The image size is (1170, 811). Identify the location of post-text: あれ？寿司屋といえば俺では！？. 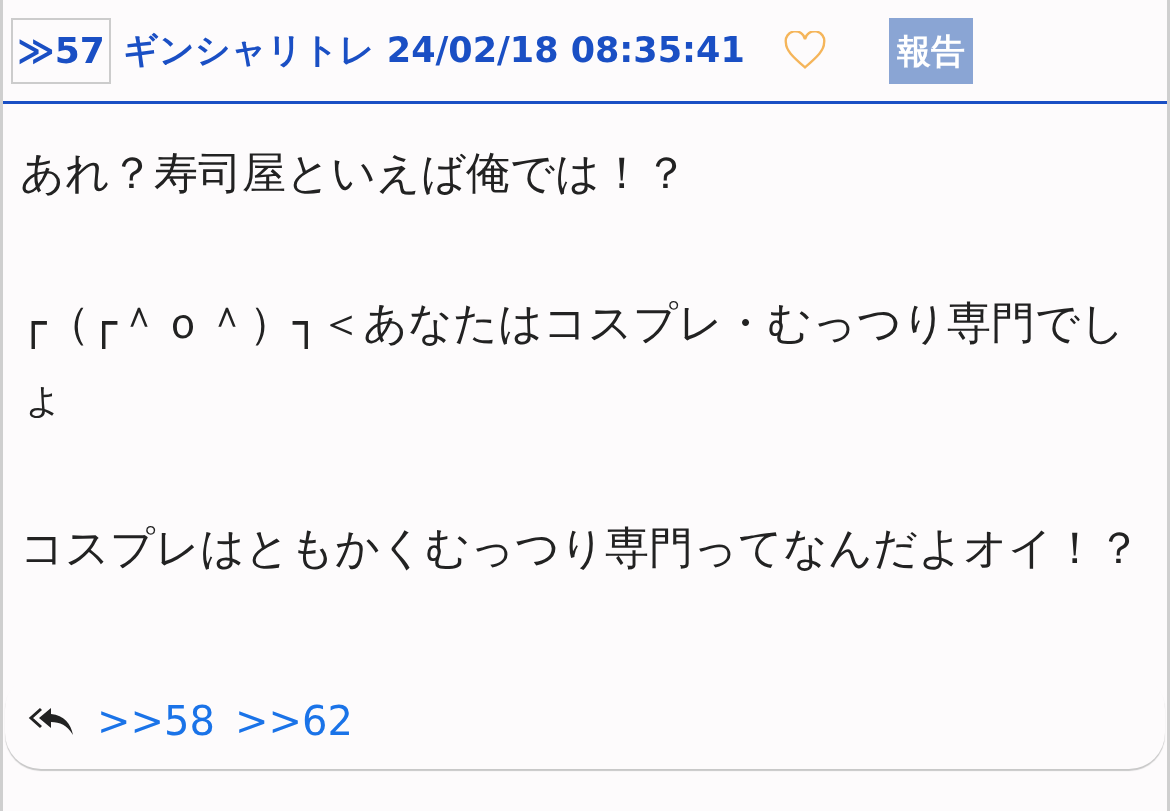
(354, 173).